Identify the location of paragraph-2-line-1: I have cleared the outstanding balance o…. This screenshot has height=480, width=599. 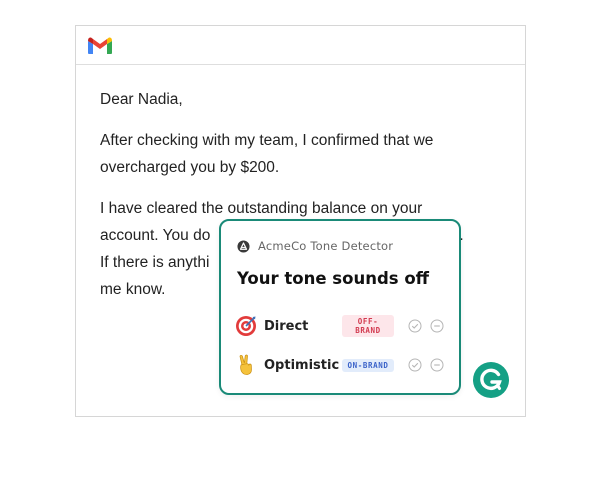
(261, 208).